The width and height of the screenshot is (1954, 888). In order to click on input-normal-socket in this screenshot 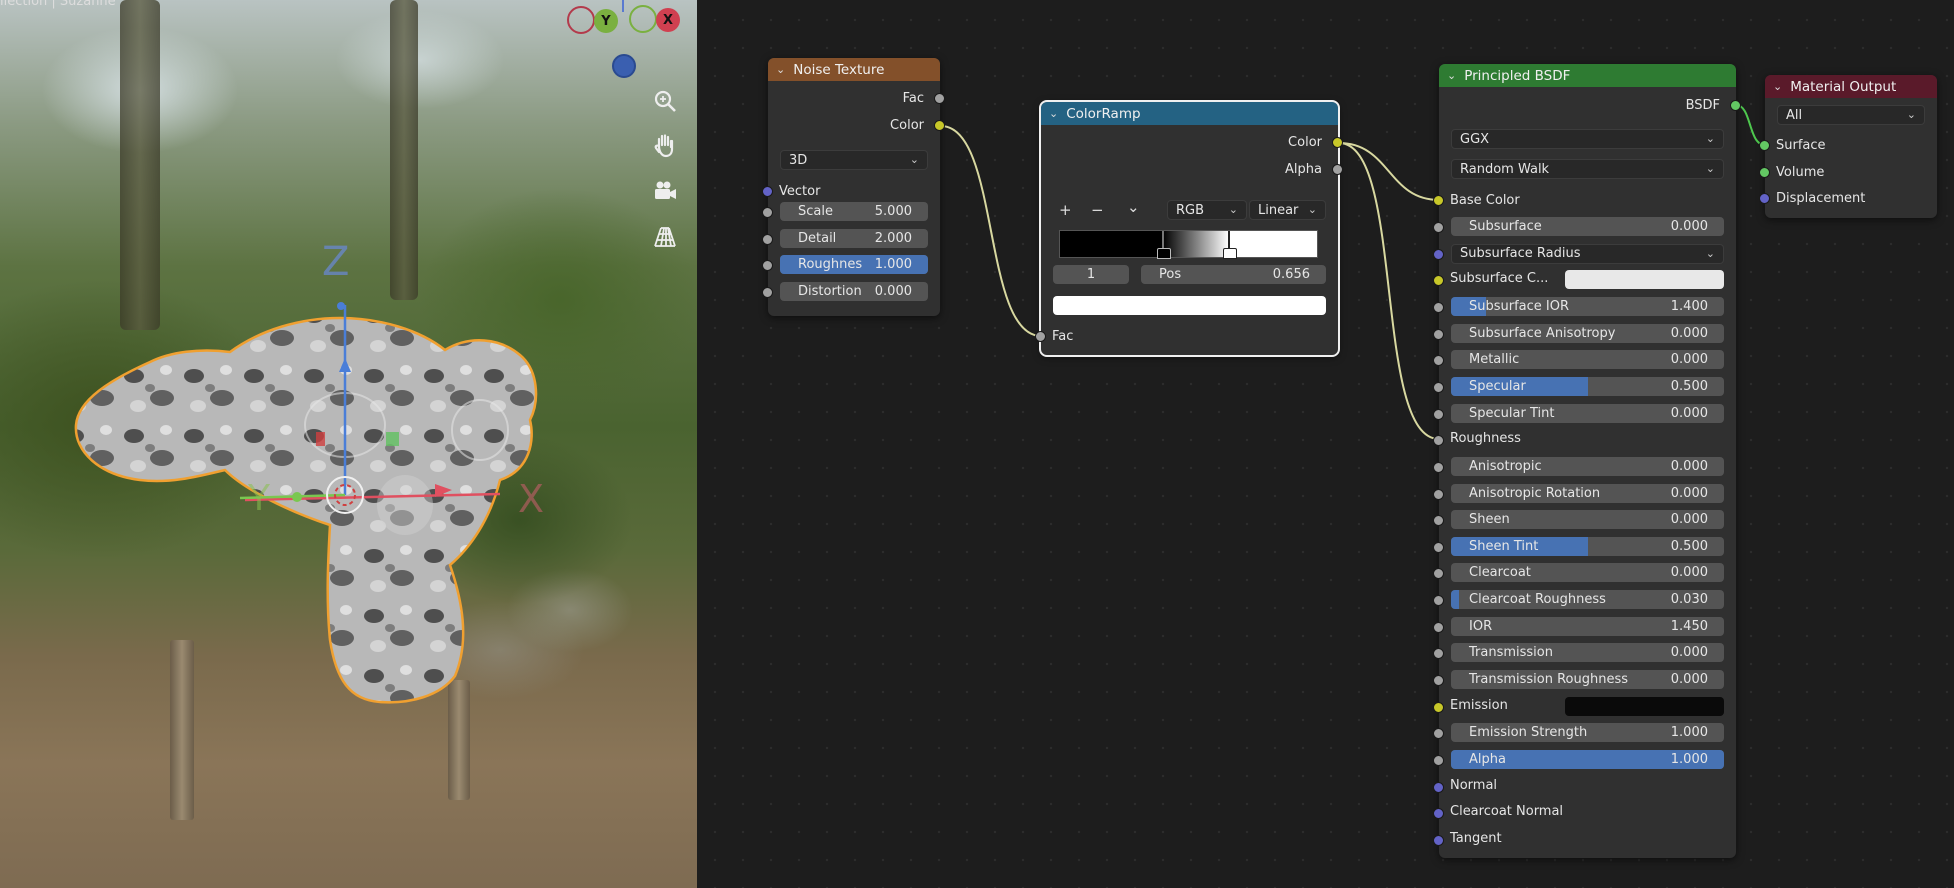, I will do `click(1438, 787)`.